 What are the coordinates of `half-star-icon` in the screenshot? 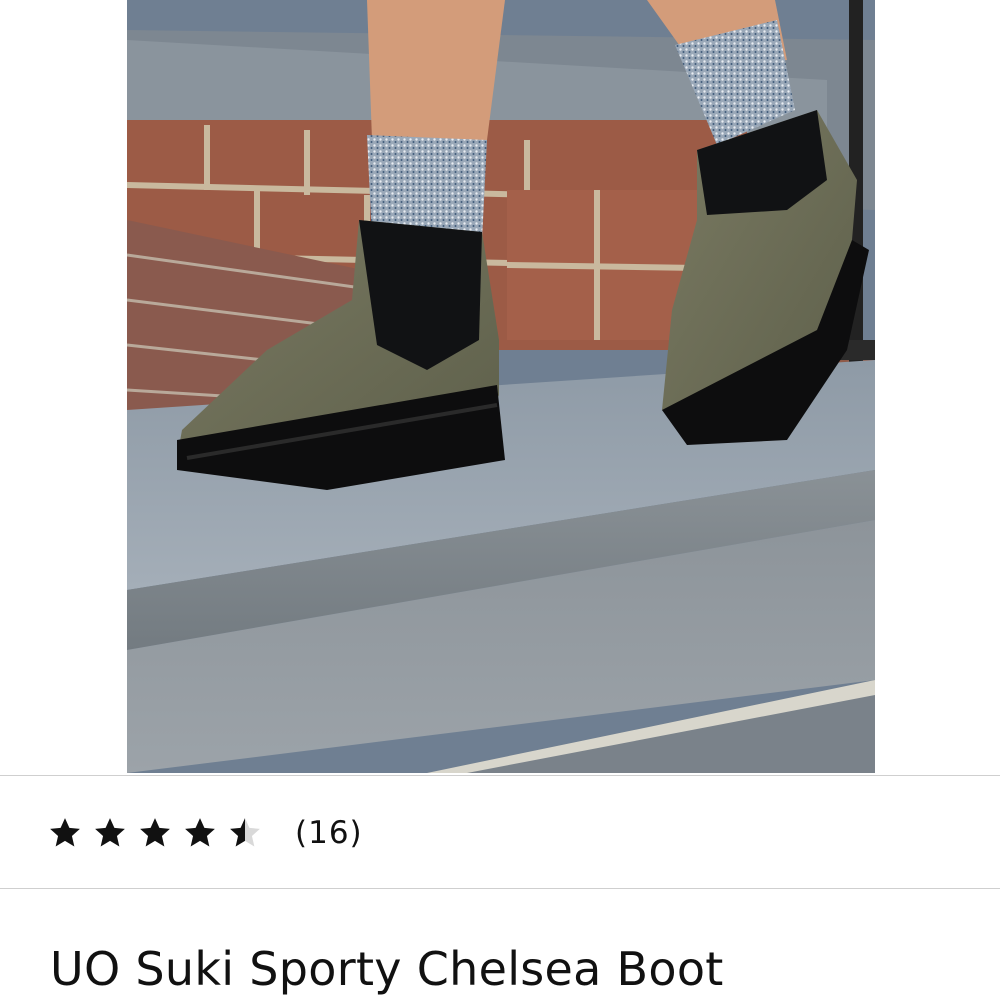 It's located at (245, 833).